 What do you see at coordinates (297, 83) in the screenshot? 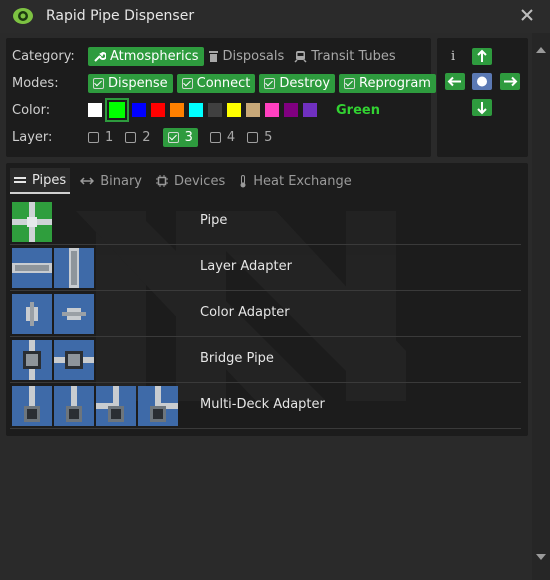
I see `mode-destroy-toggle: Destroy` at bounding box center [297, 83].